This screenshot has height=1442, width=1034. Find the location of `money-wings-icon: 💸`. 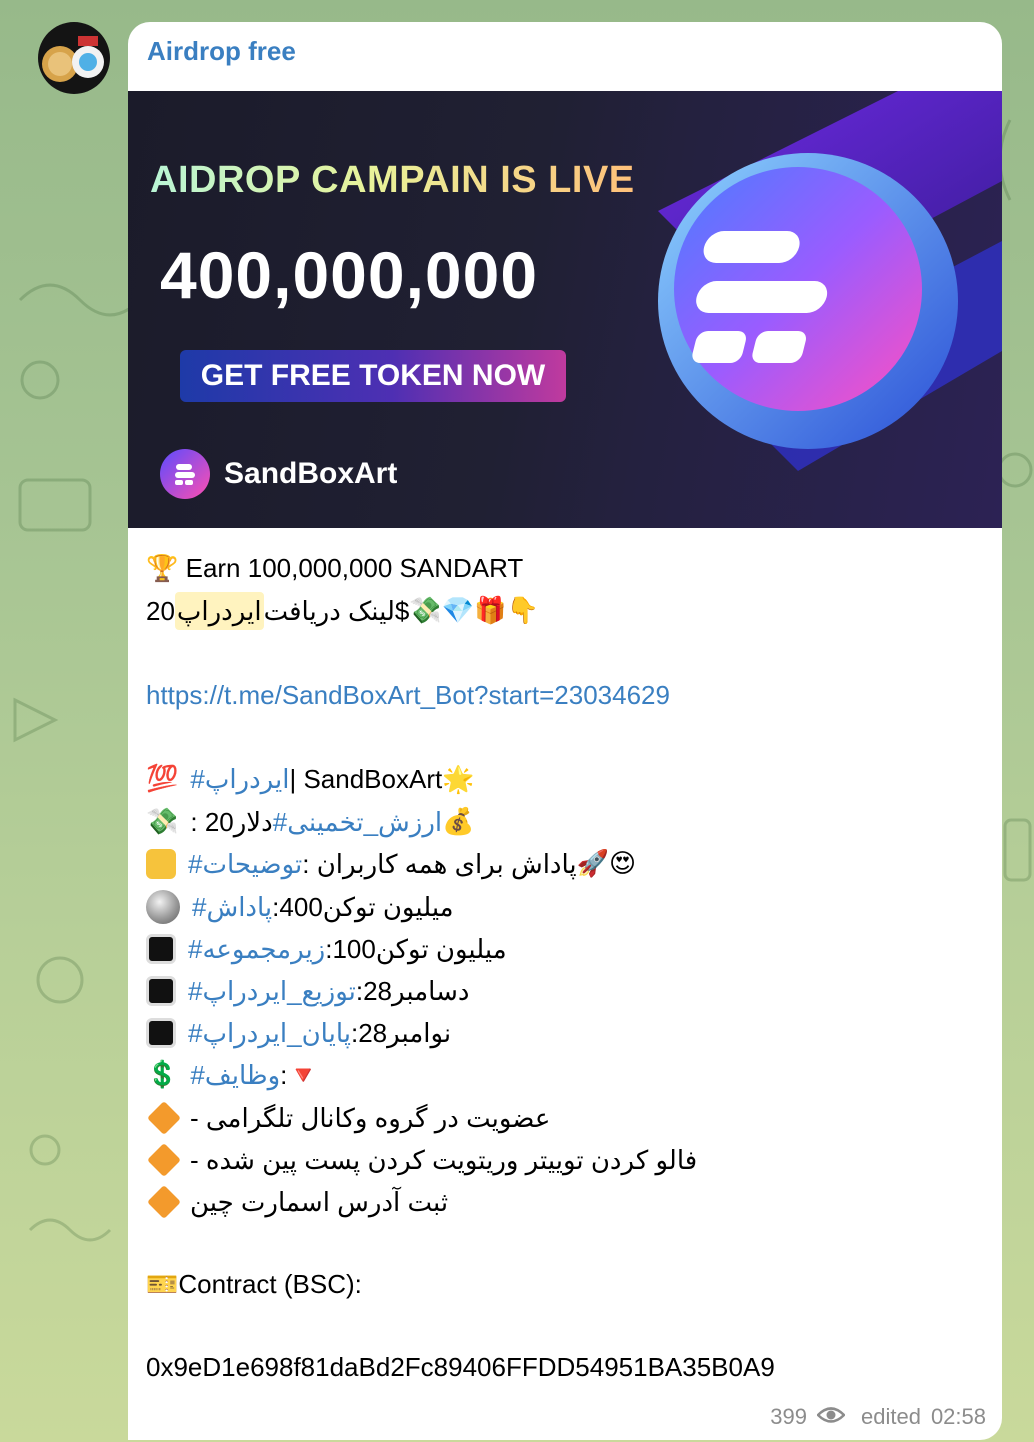

money-wings-icon: 💸 is located at coordinates (162, 822).